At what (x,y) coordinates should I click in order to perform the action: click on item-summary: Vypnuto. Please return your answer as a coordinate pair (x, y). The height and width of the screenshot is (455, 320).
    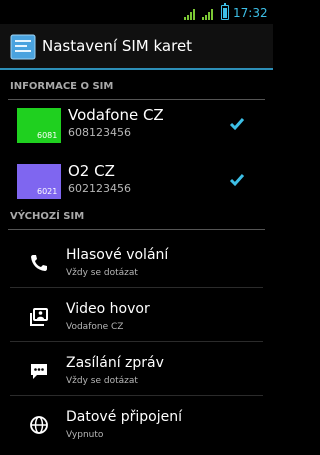
    Looking at the image, I should click on (85, 435).